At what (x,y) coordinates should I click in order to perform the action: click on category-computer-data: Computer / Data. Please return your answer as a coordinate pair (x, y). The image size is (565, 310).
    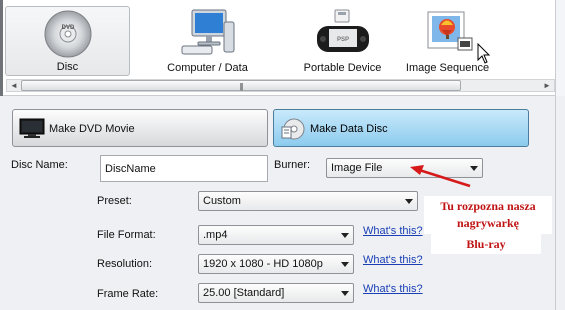
    Looking at the image, I should click on (207, 41).